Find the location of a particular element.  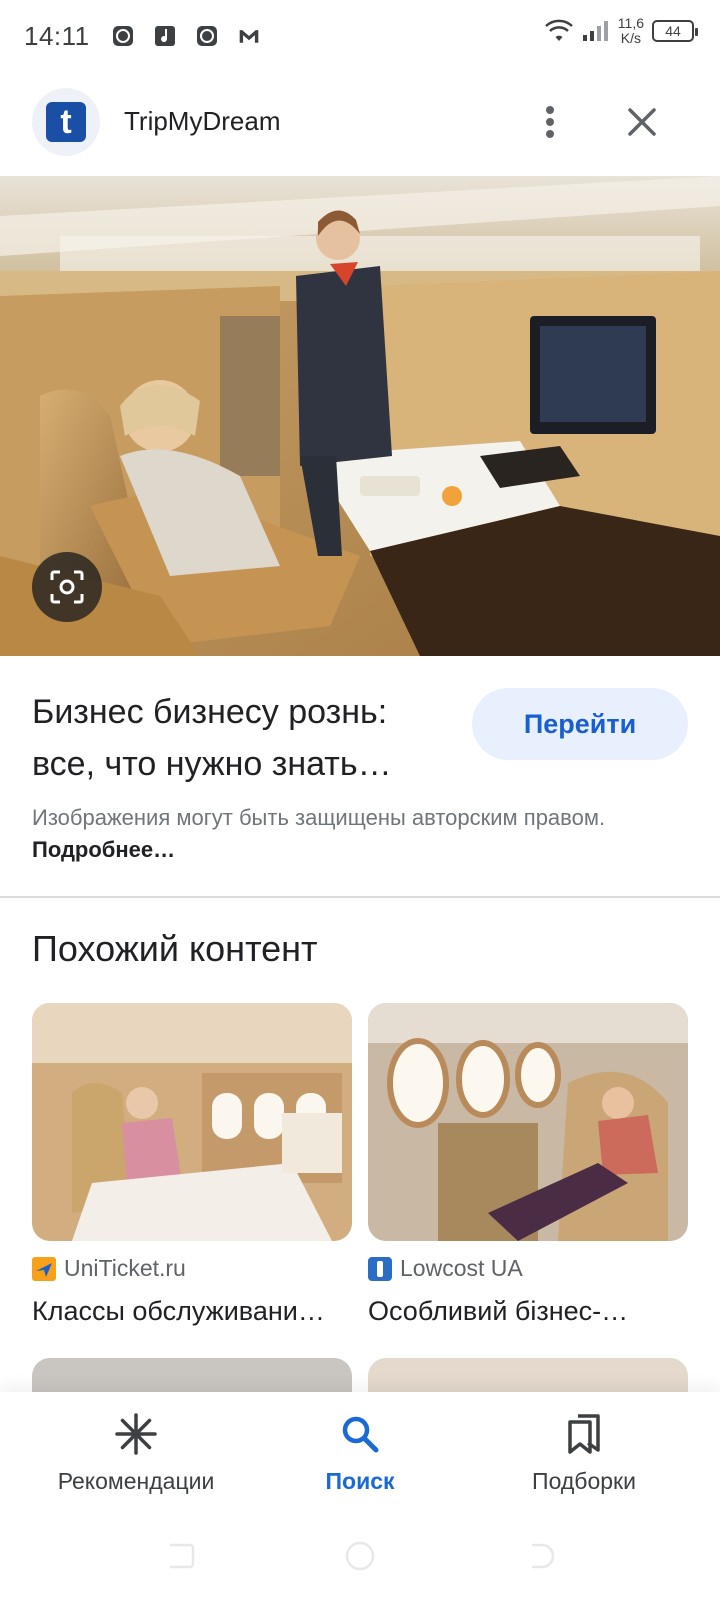

plane-icon is located at coordinates (44, 1268).